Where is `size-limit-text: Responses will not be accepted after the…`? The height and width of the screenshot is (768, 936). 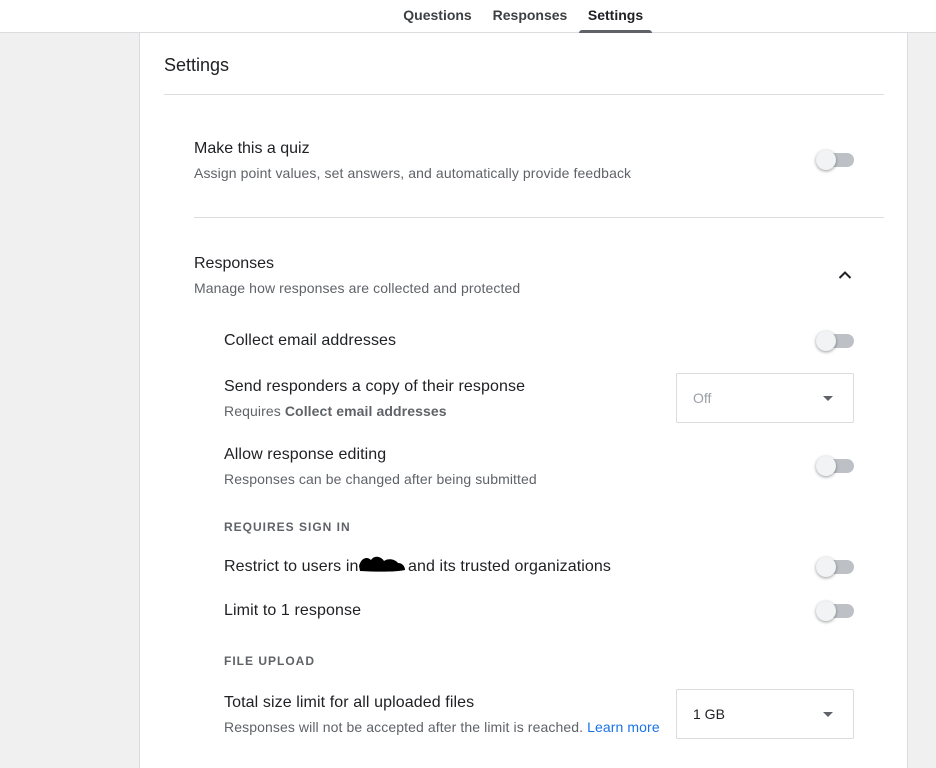 size-limit-text: Responses will not be accepted after the… is located at coordinates (404, 727).